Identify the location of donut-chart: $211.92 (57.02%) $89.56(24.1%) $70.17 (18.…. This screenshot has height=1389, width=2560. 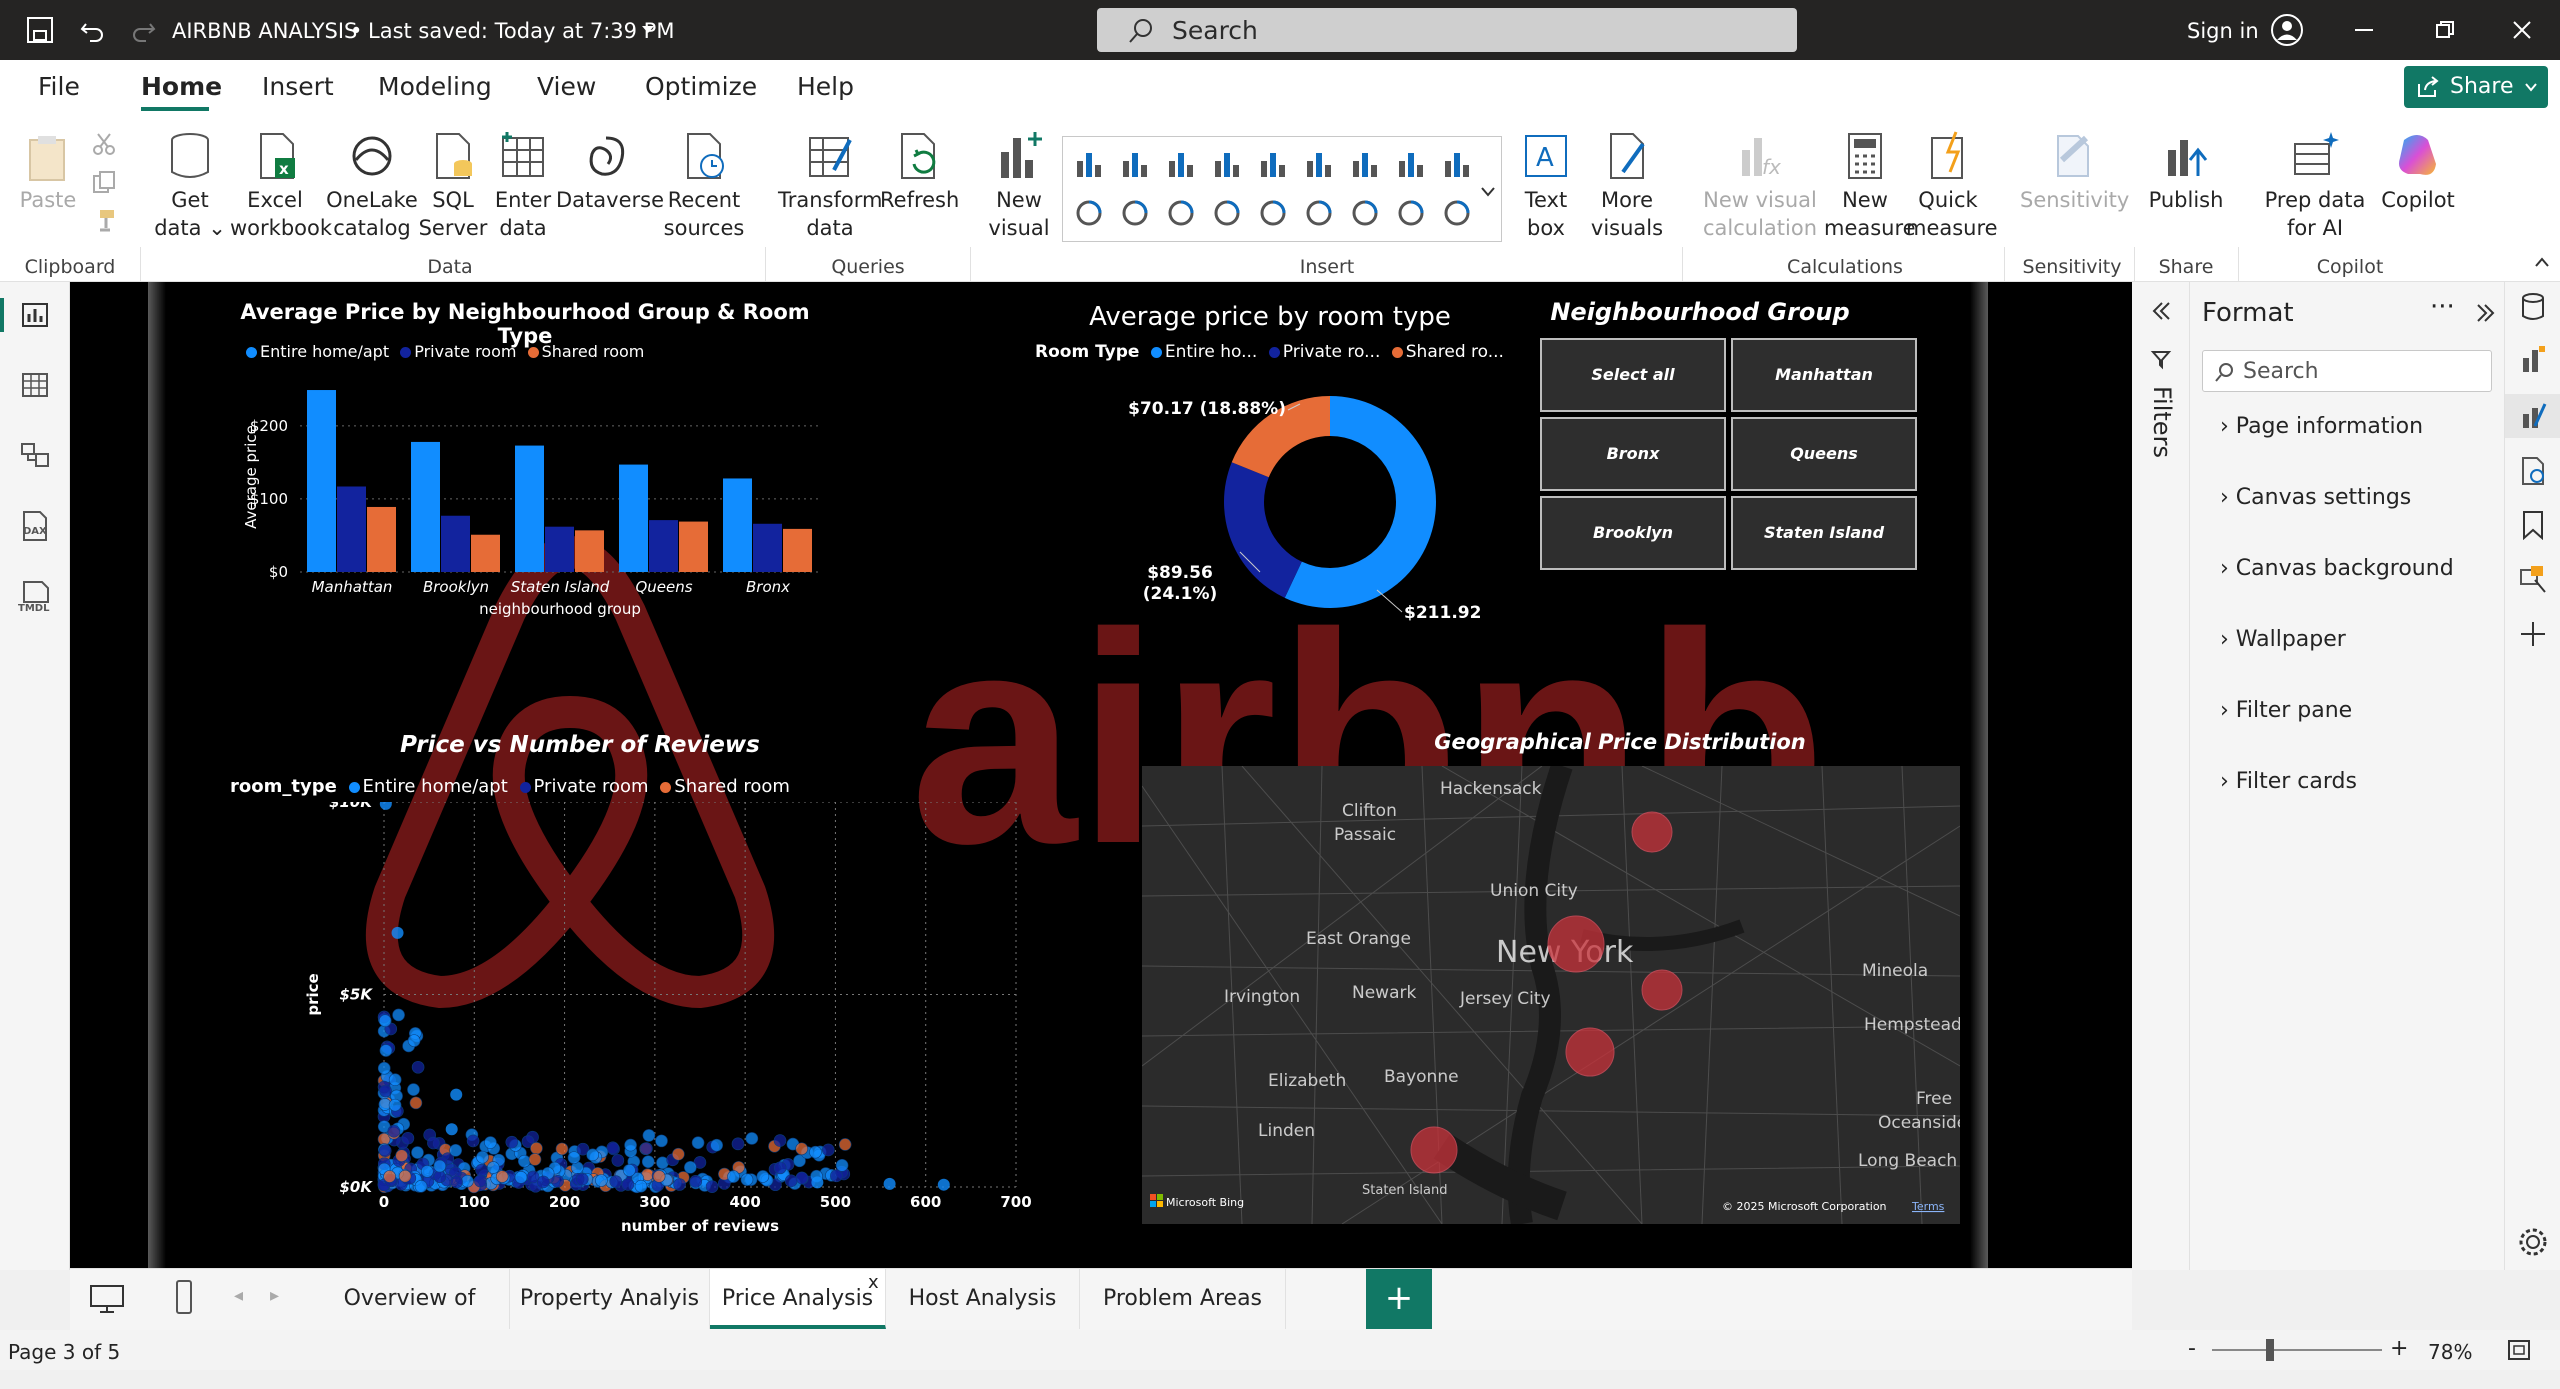
(1260, 512).